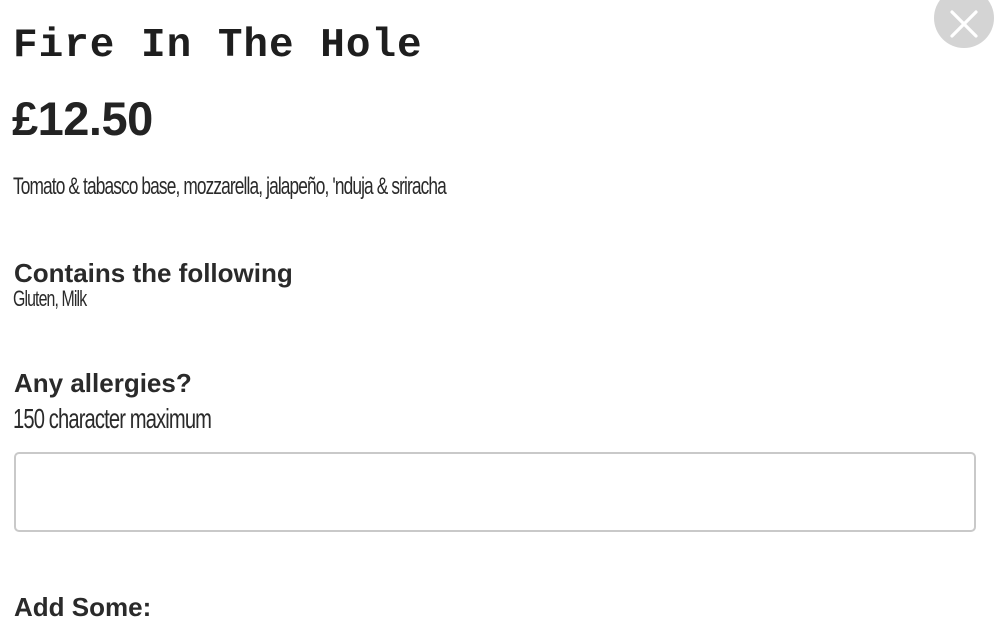 The height and width of the screenshot is (621, 999). I want to click on add-some-heading: Add Some:, so click(83, 606).